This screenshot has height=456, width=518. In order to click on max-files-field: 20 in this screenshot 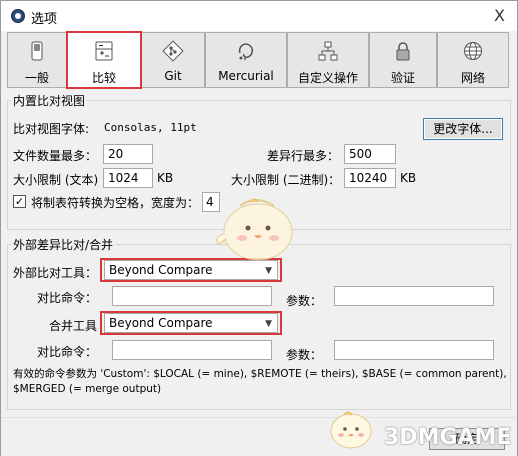, I will do `click(128, 154)`.